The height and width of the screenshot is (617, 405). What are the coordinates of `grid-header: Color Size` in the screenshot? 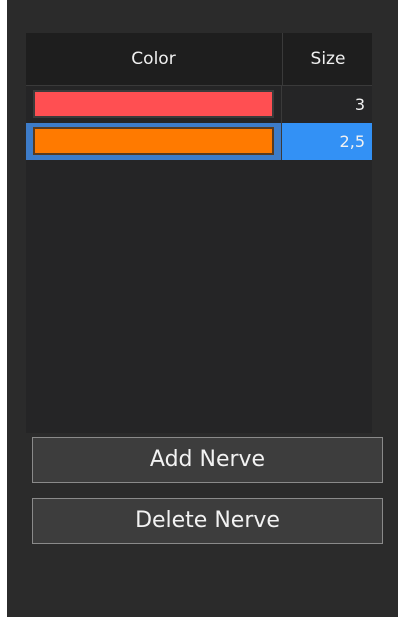 It's located at (199, 59).